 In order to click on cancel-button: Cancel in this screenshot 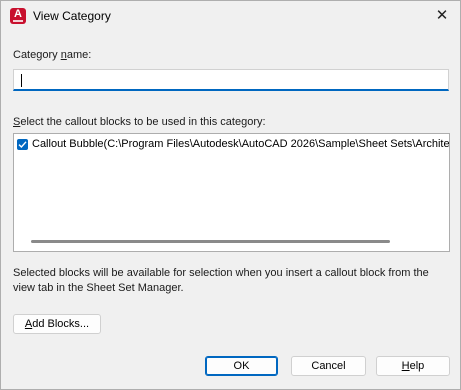, I will do `click(328, 366)`.